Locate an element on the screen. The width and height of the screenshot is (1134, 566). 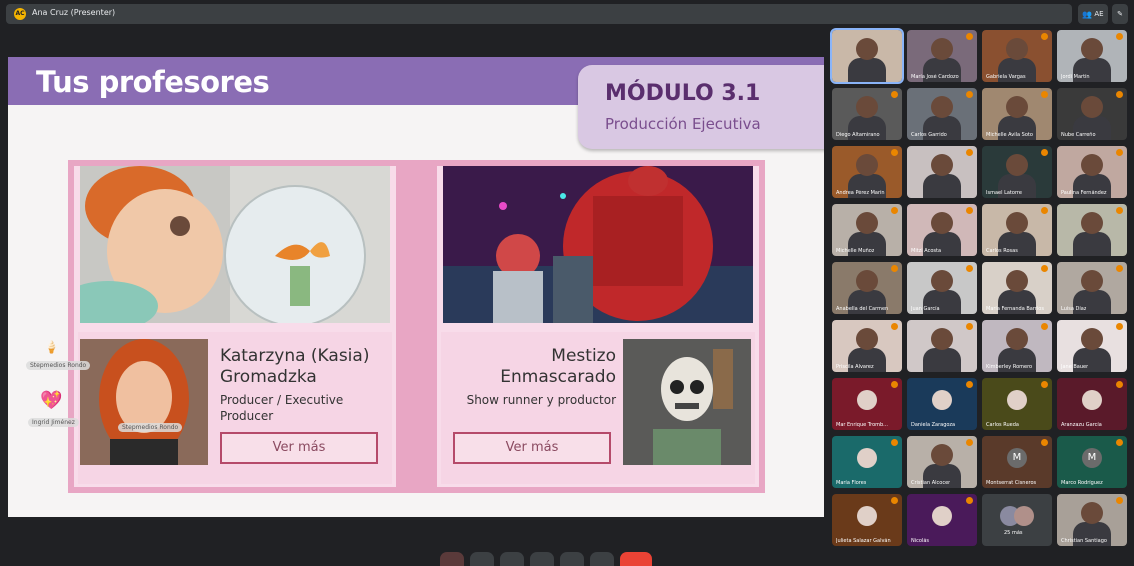
participant-name: Juan García is located at coordinates (925, 309).